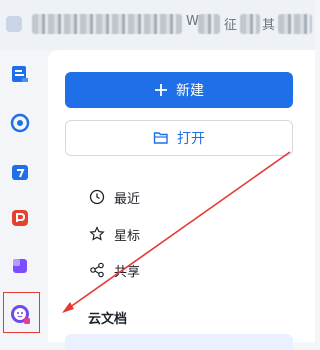  What do you see at coordinates (127, 199) in the screenshot?
I see `nav-item-label: 最近` at bounding box center [127, 199].